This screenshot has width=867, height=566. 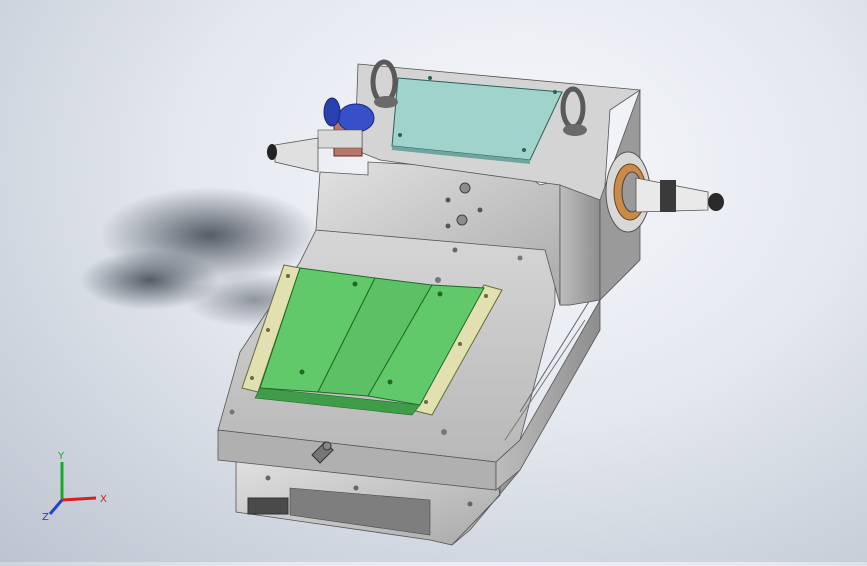 What do you see at coordinates (293, 155) in the screenshot?
I see `left-spindle` at bounding box center [293, 155].